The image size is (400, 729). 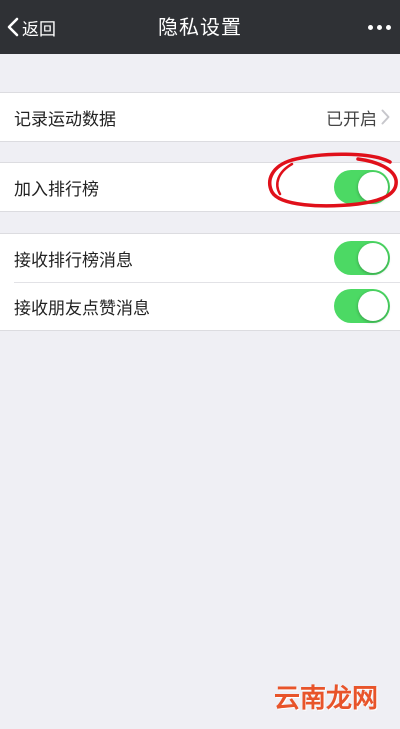 What do you see at coordinates (200, 258) in the screenshot?
I see `receive-ranking-msg-cell: 接收排行榜消息` at bounding box center [200, 258].